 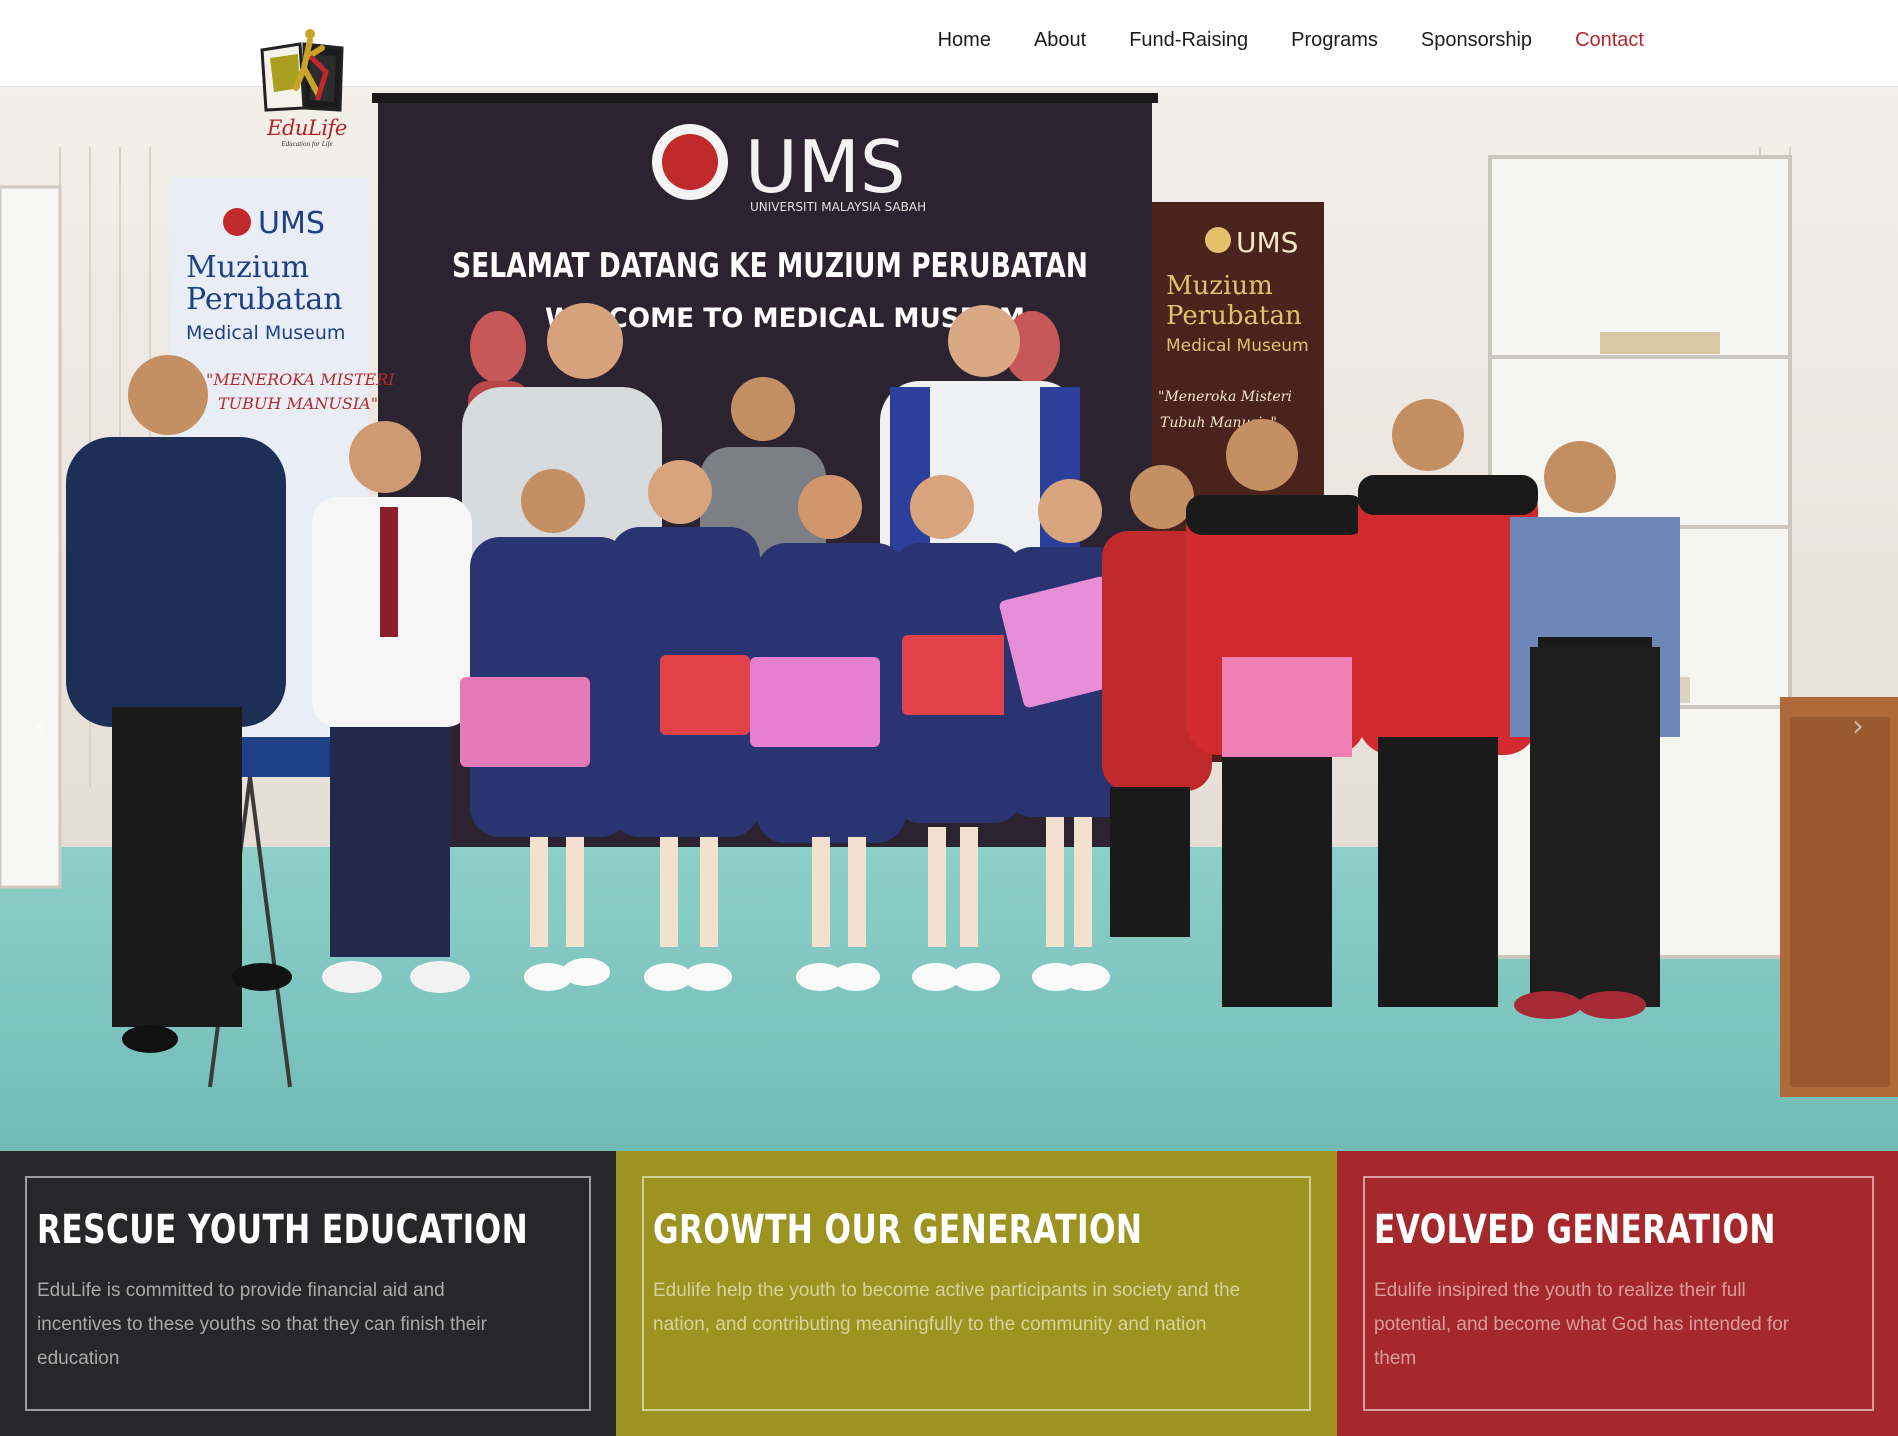 What do you see at coordinates (307, 128) in the screenshot?
I see `logo-name: EduLife` at bounding box center [307, 128].